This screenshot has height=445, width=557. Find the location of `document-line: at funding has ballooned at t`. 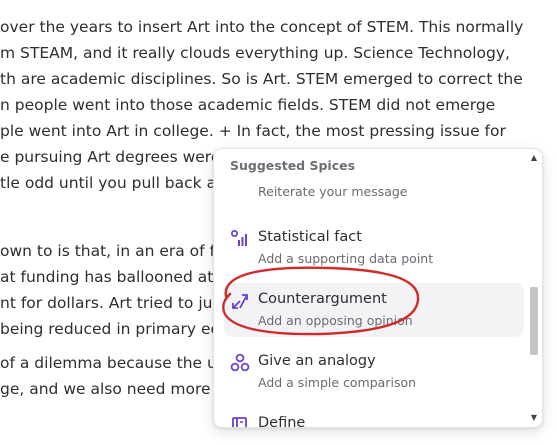

document-line: at funding has ballooned at t is located at coordinates (112, 277).